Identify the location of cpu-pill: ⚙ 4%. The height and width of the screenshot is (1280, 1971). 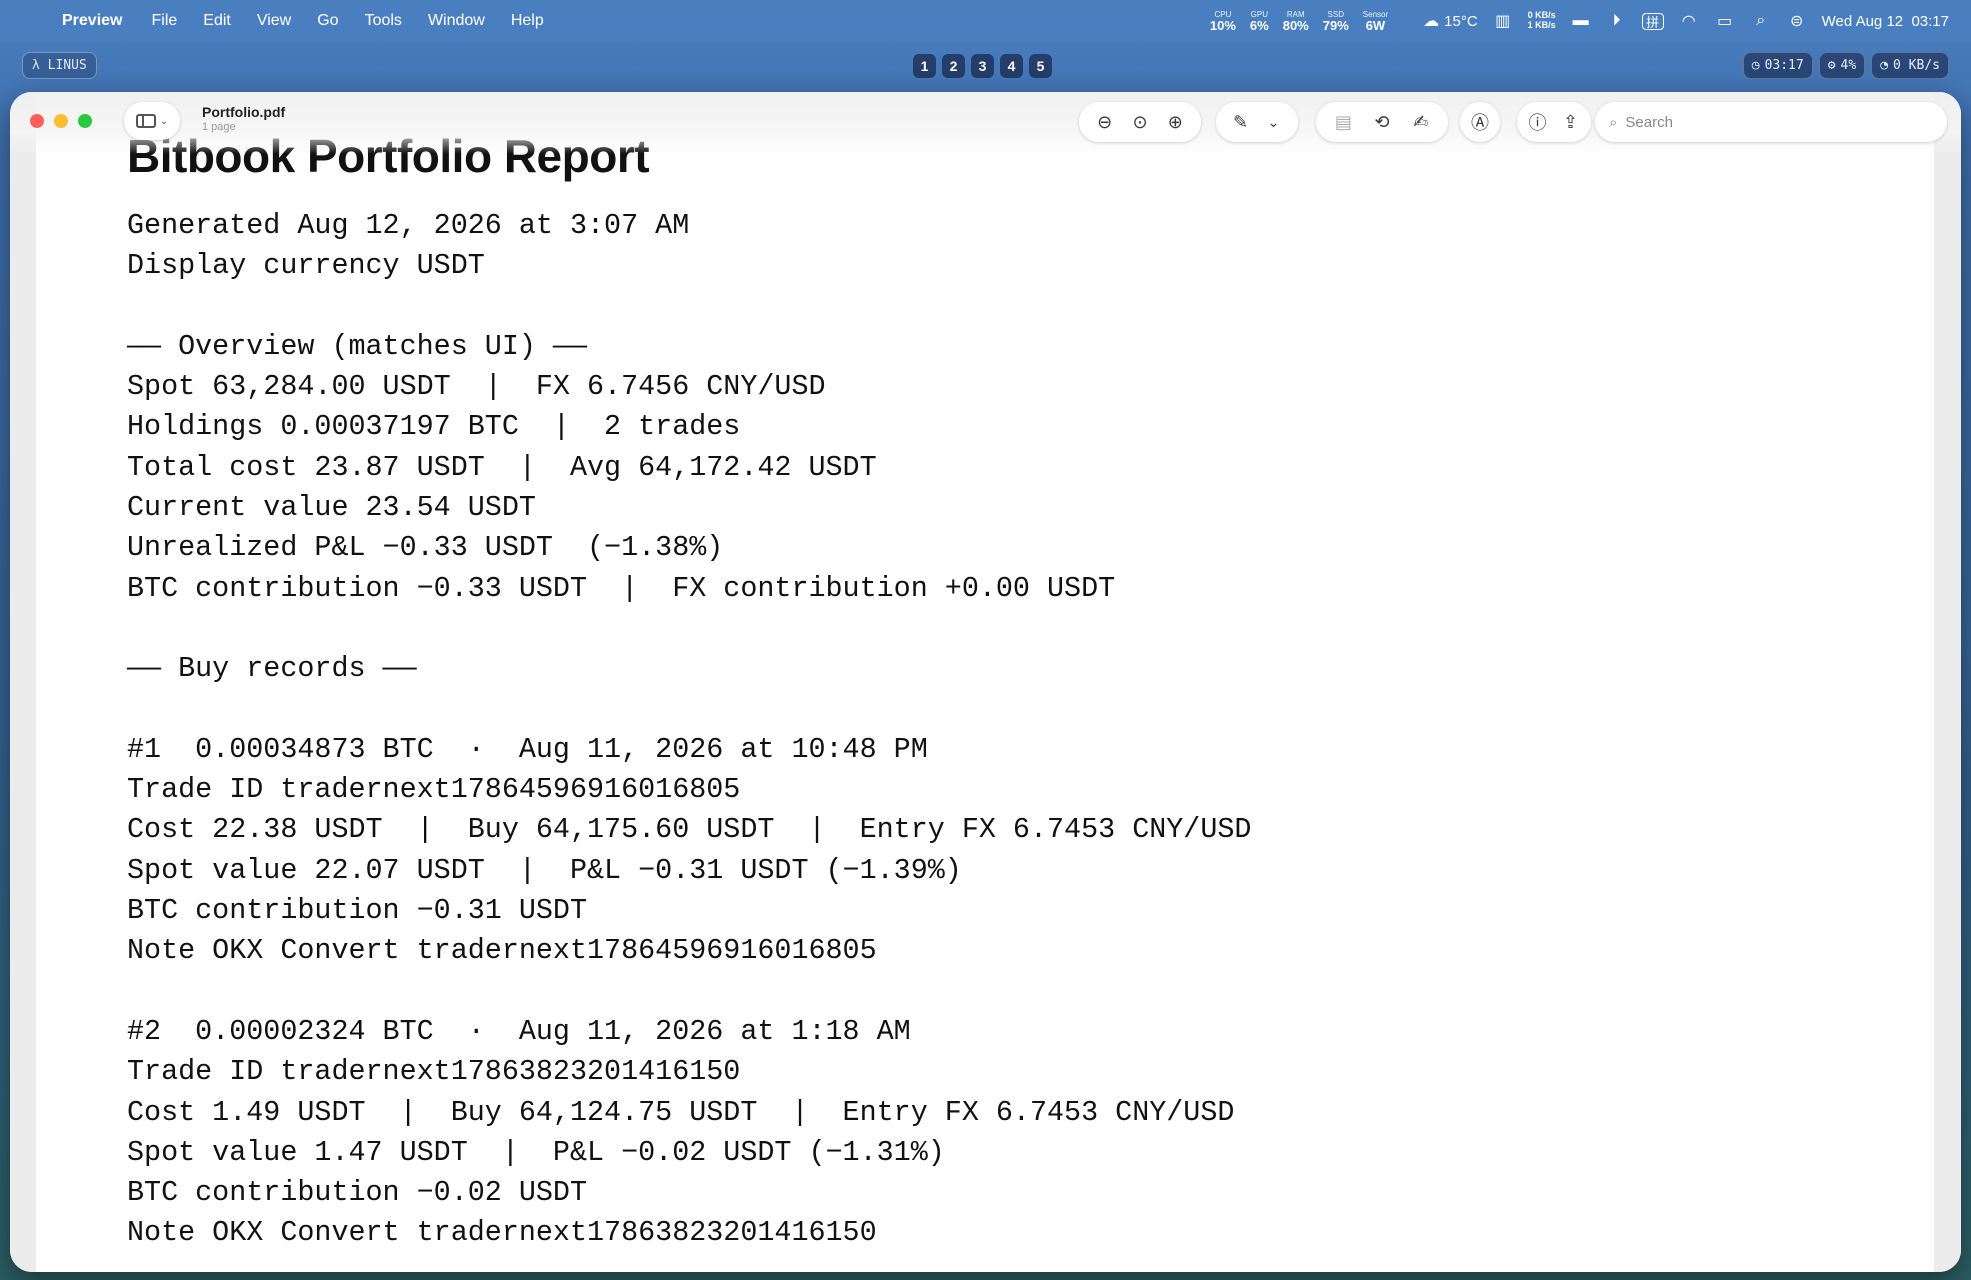
(1842, 65).